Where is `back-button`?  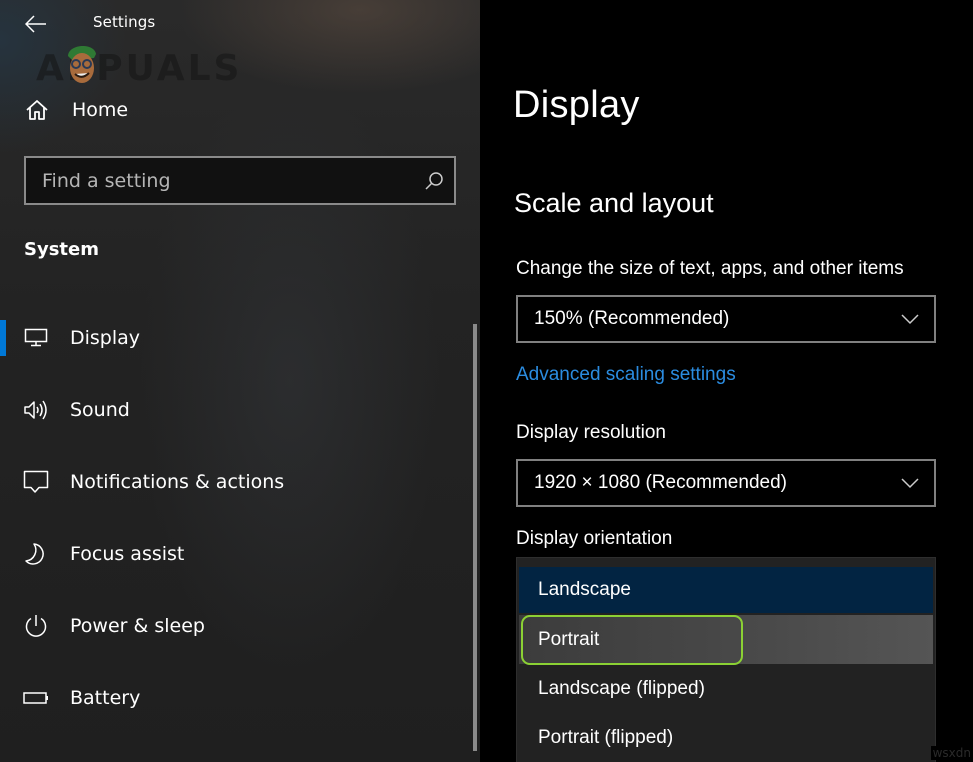 back-button is located at coordinates (36, 24).